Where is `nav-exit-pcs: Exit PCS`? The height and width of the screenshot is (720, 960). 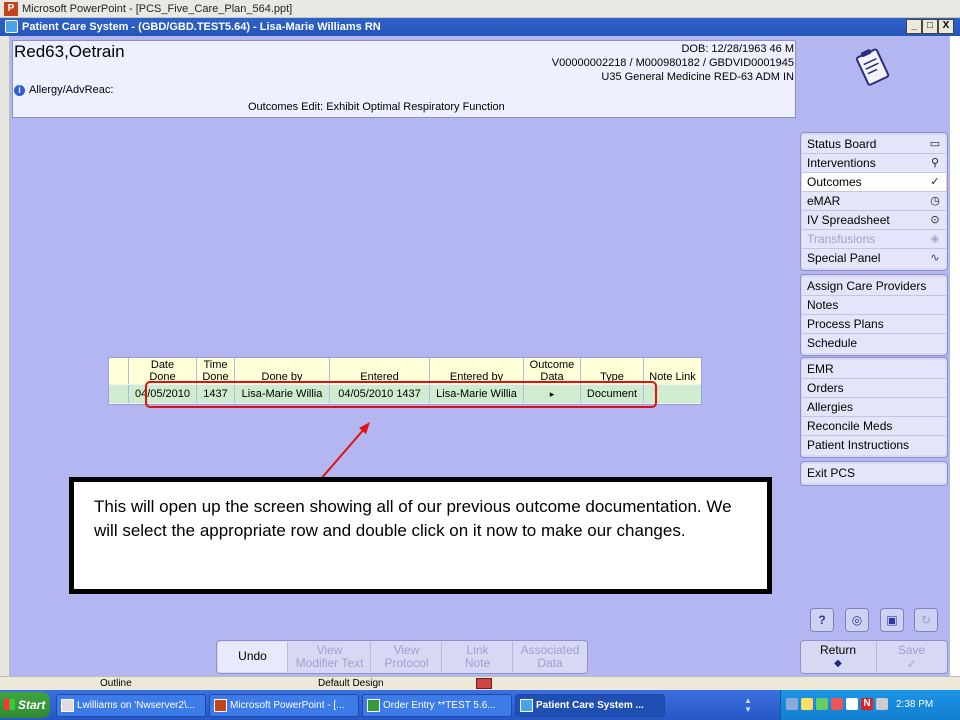 nav-exit-pcs: Exit PCS is located at coordinates (874, 473).